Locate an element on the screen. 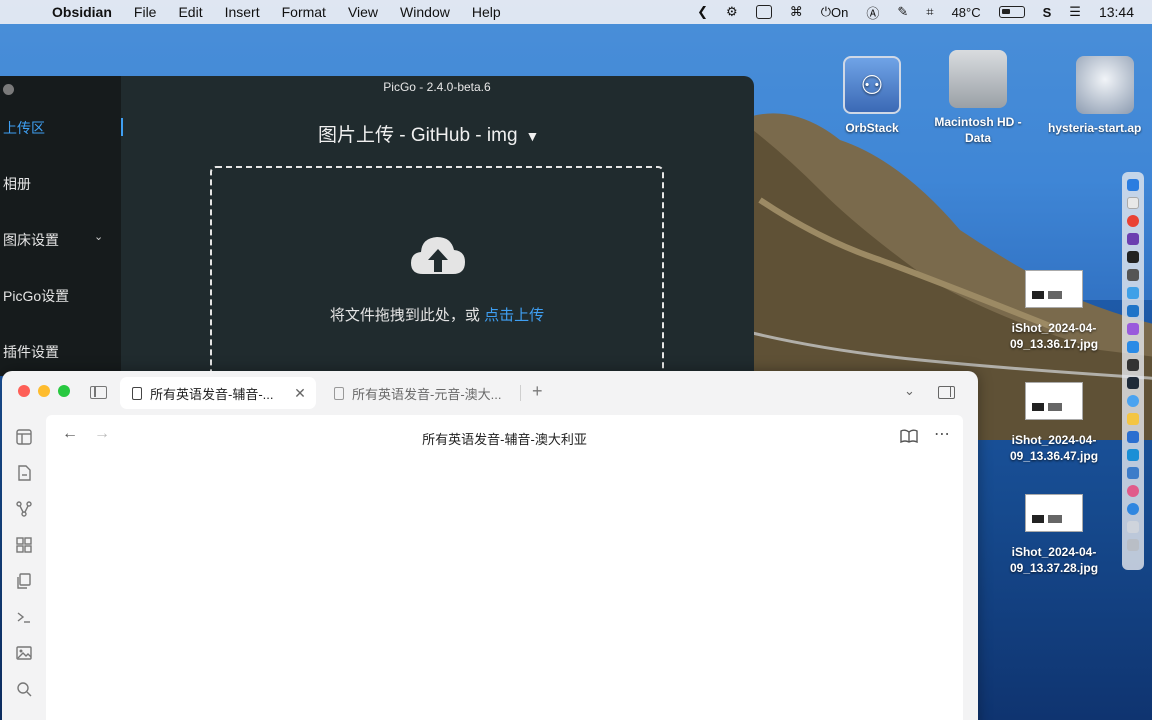 Image resolution: width=1152 pixels, height=720 pixels. focus-status: ⏻ On is located at coordinates (835, 12).